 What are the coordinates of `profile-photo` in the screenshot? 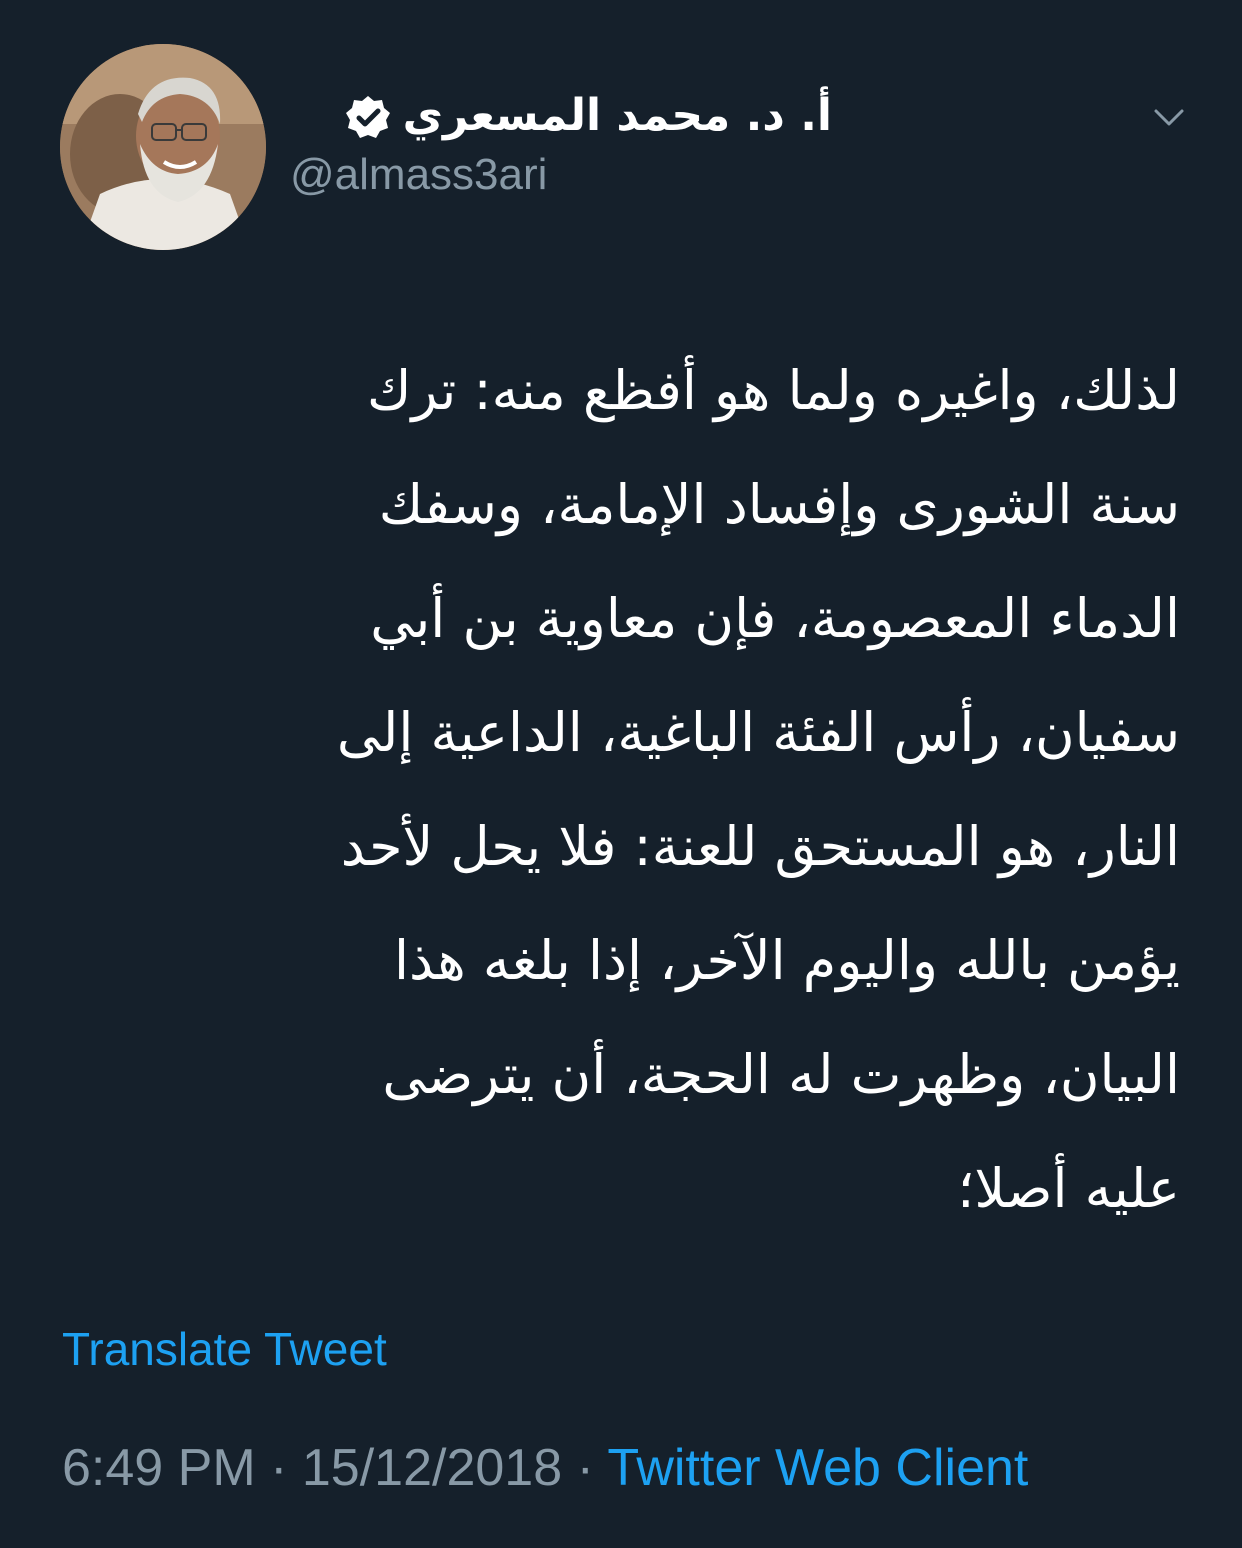 It's located at (163, 147).